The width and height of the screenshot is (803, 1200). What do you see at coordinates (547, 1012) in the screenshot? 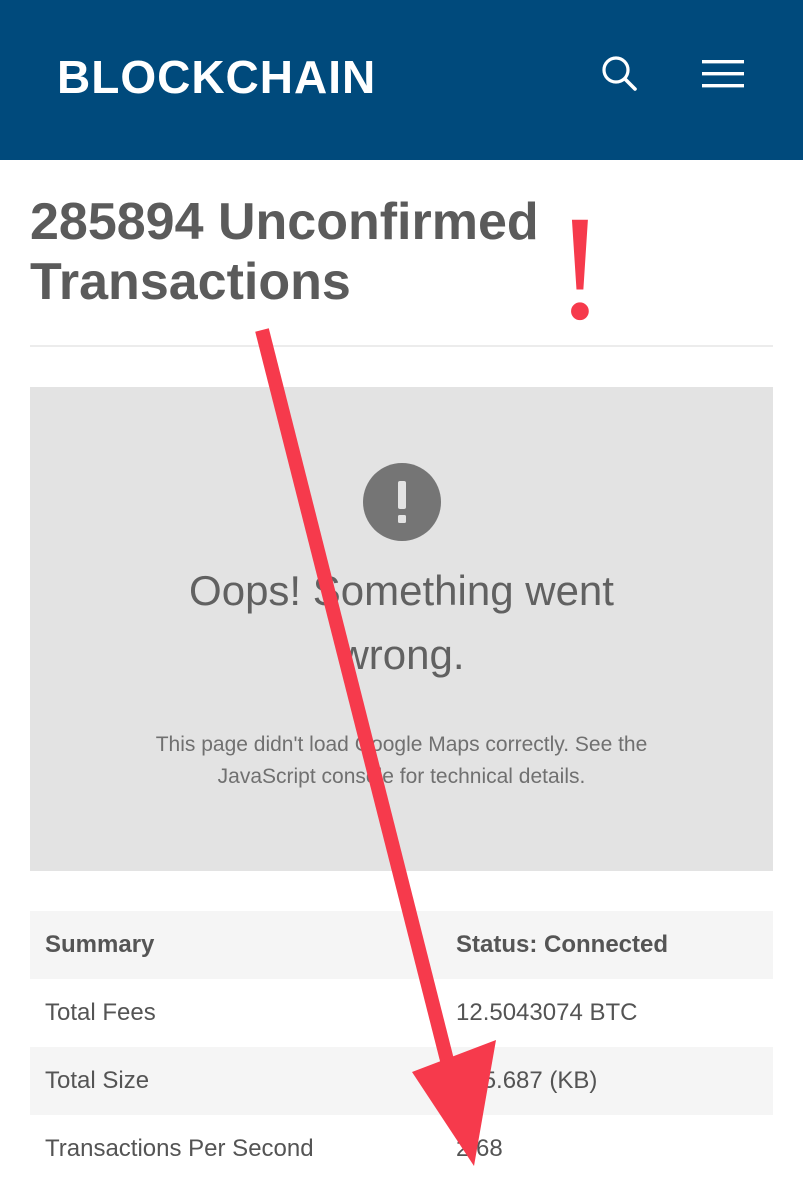
I see `row-value: 12.5043074 BTC` at bounding box center [547, 1012].